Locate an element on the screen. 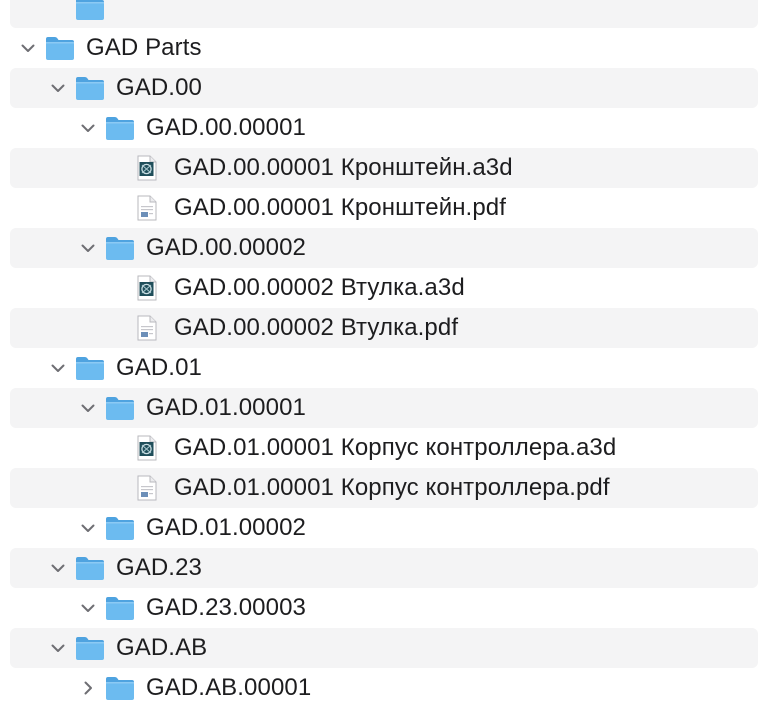 The height and width of the screenshot is (708, 758). folder-row: GAD.AB is located at coordinates (384, 648).